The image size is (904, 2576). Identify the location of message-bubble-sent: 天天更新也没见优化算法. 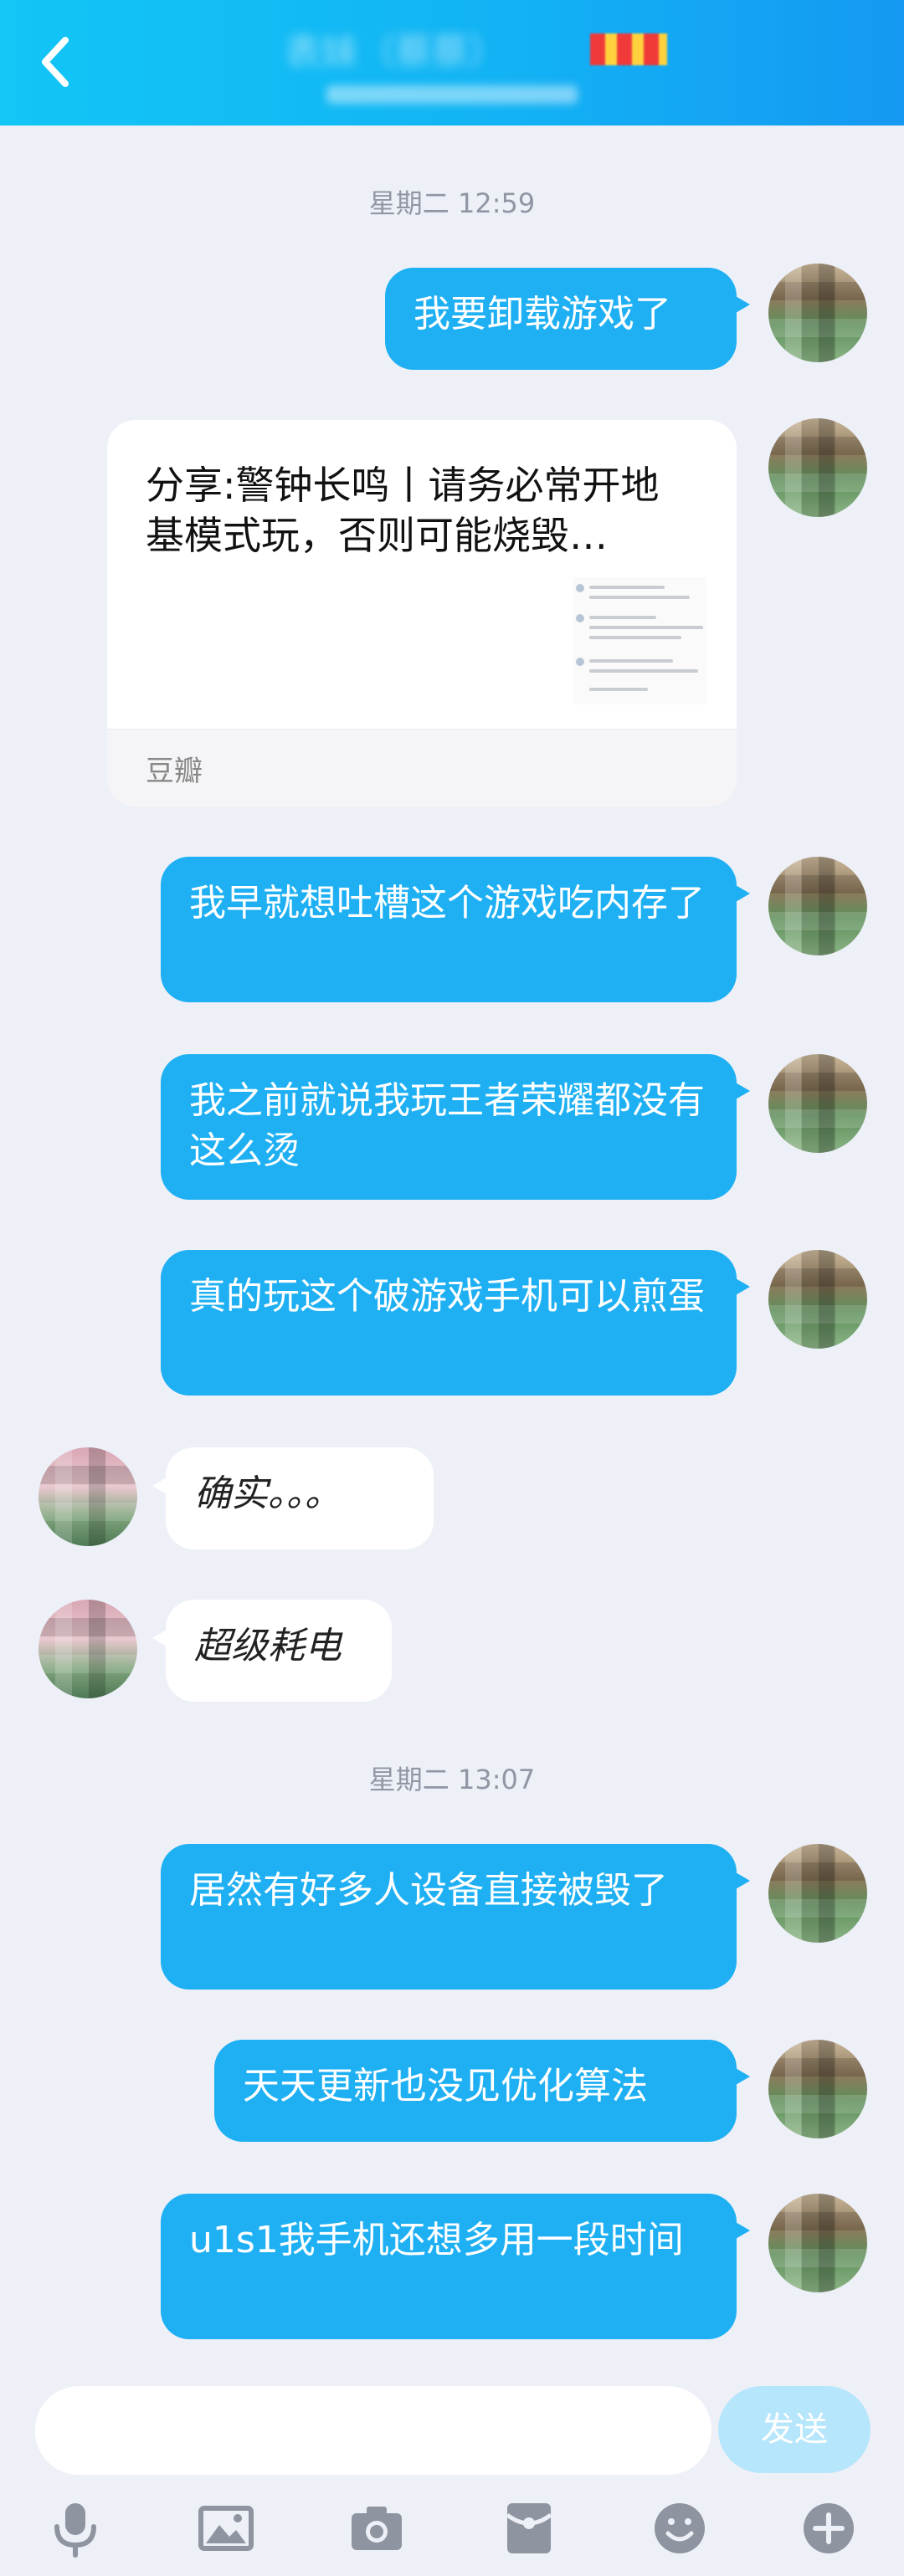
(482, 2091).